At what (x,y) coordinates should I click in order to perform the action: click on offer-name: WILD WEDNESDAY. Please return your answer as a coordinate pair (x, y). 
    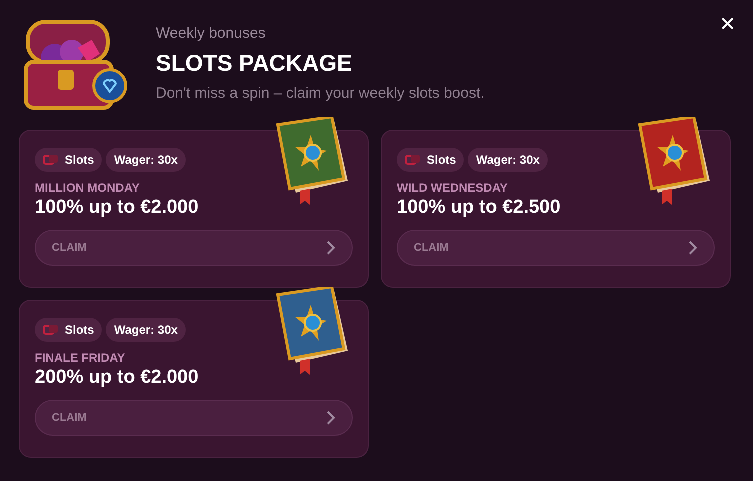
    Looking at the image, I should click on (453, 188).